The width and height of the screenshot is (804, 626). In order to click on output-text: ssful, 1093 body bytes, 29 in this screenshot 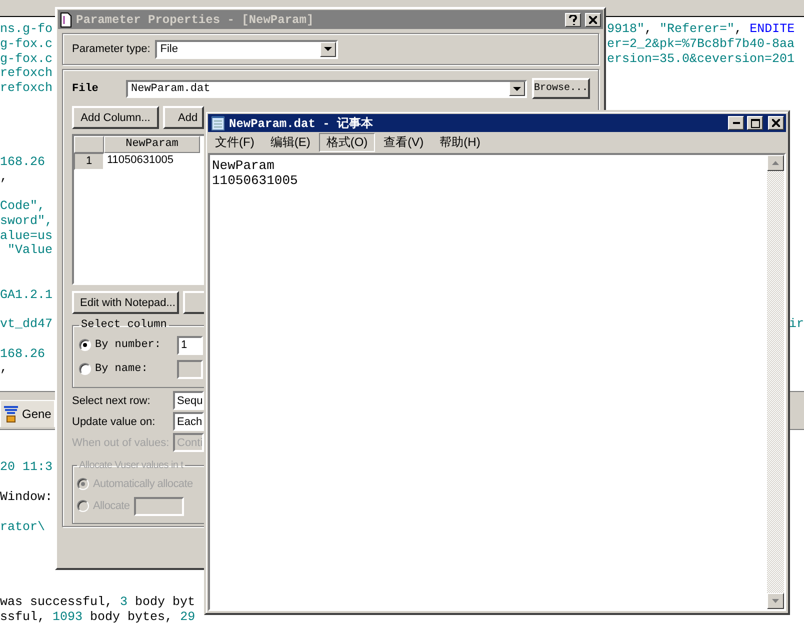, I will do `click(98, 617)`.